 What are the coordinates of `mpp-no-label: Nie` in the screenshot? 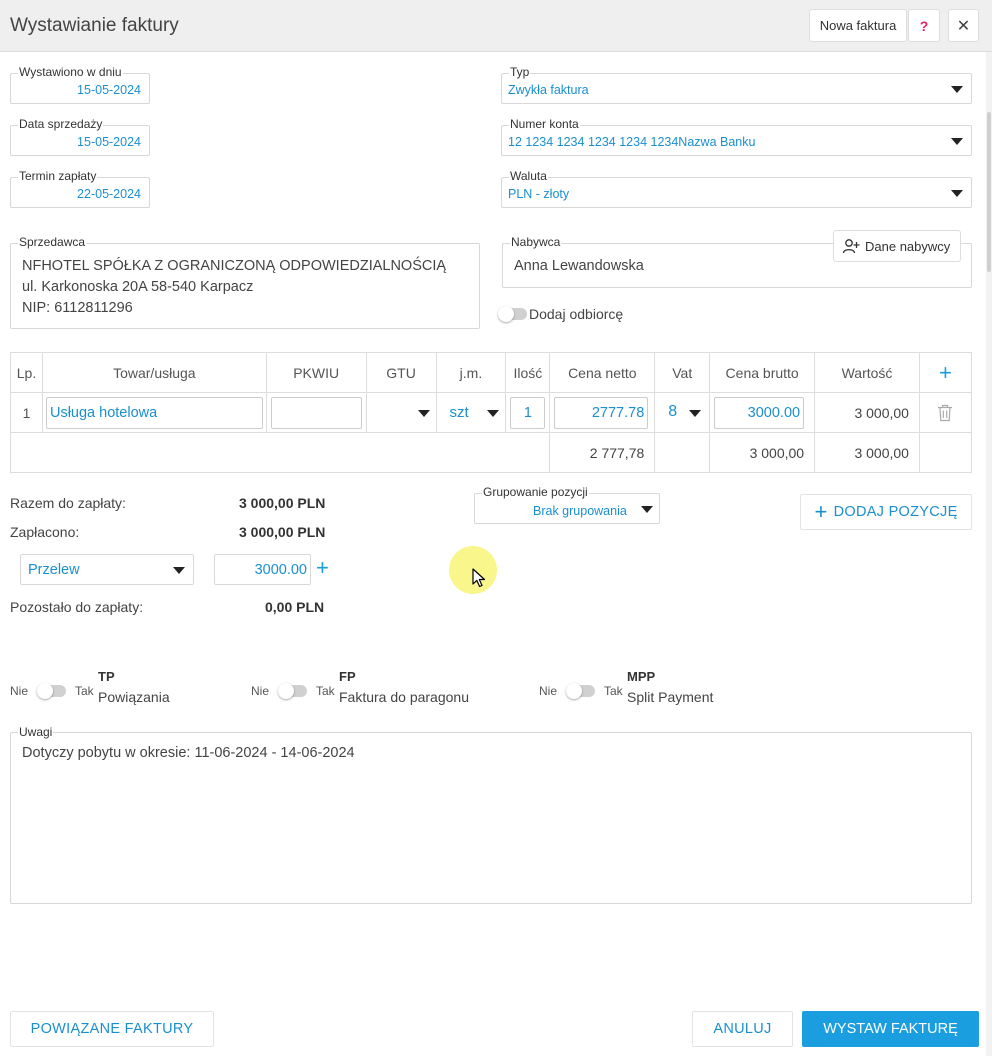 It's located at (548, 691).